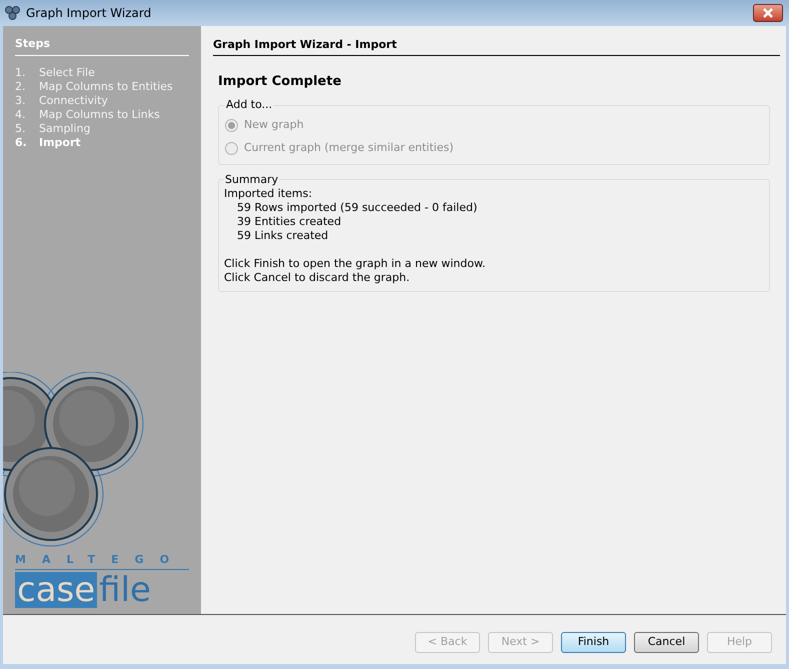  What do you see at coordinates (55, 73) in the screenshot?
I see `step-item: 1. Select File` at bounding box center [55, 73].